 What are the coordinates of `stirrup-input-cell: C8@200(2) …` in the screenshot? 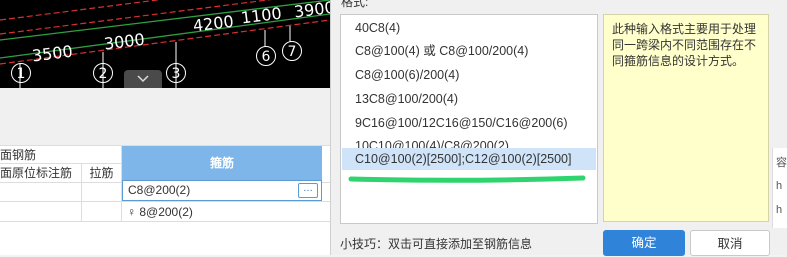 It's located at (222, 190).